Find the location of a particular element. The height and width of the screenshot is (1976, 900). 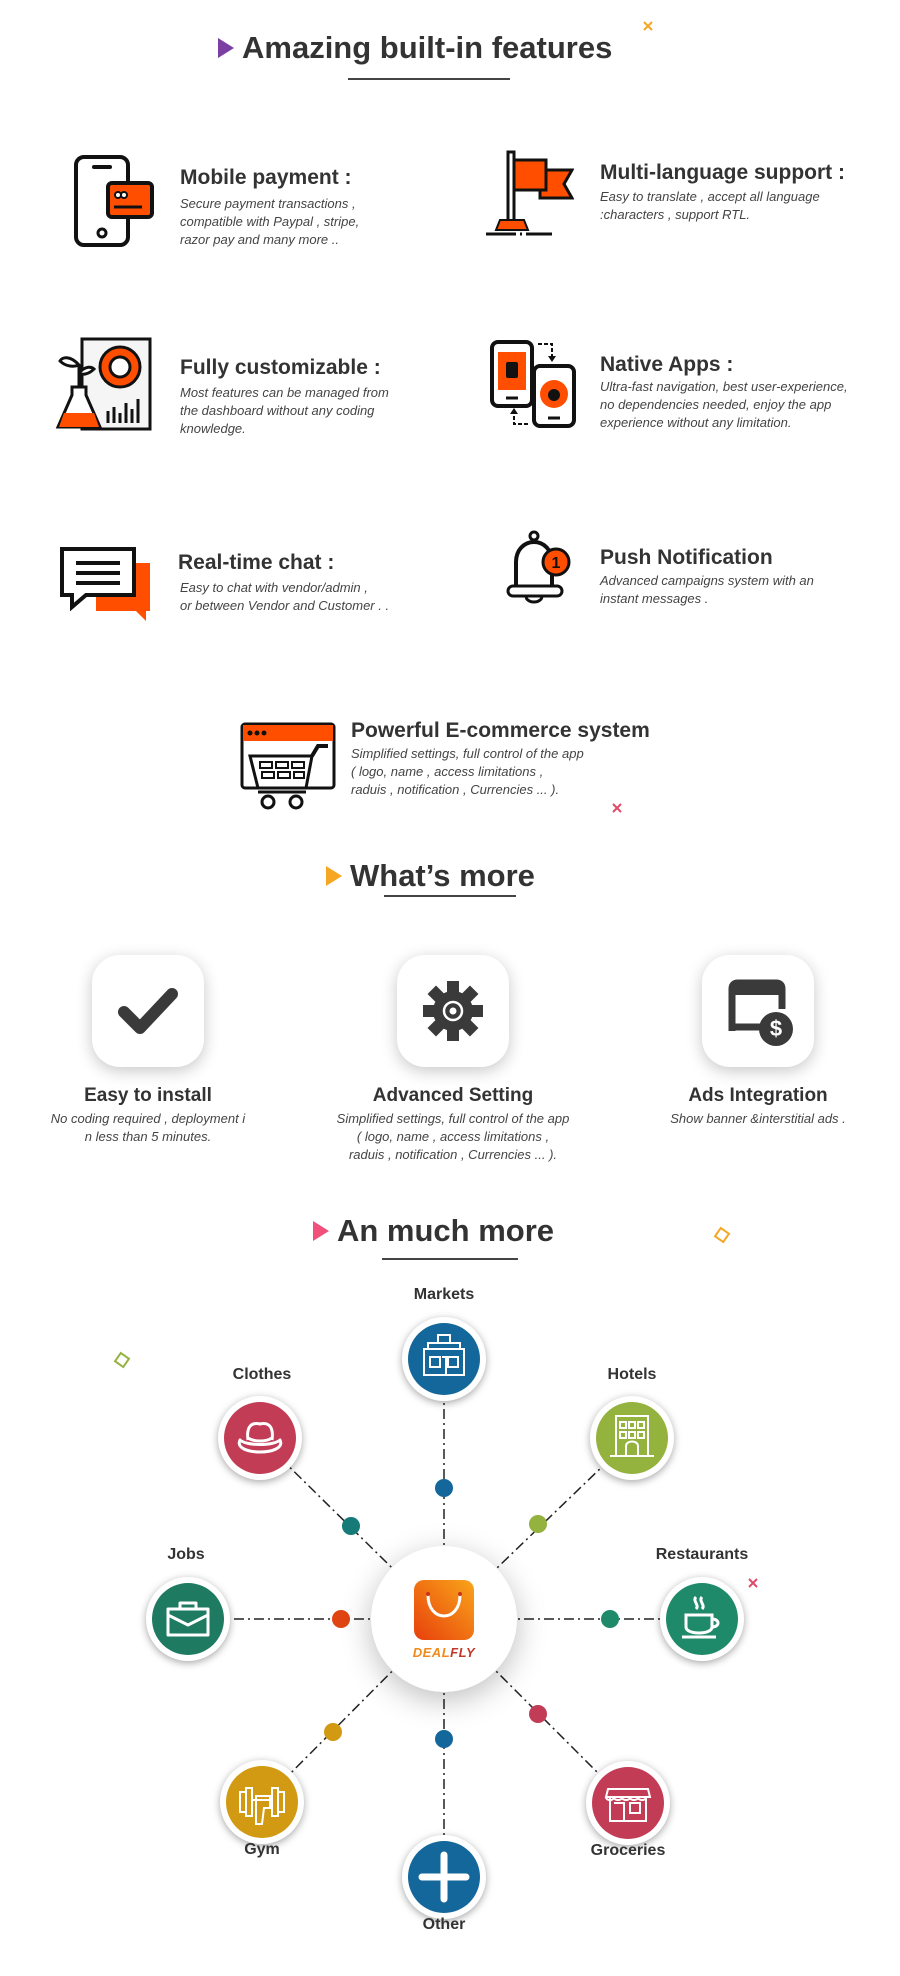

category-label: Clothes is located at coordinates (262, 1374).